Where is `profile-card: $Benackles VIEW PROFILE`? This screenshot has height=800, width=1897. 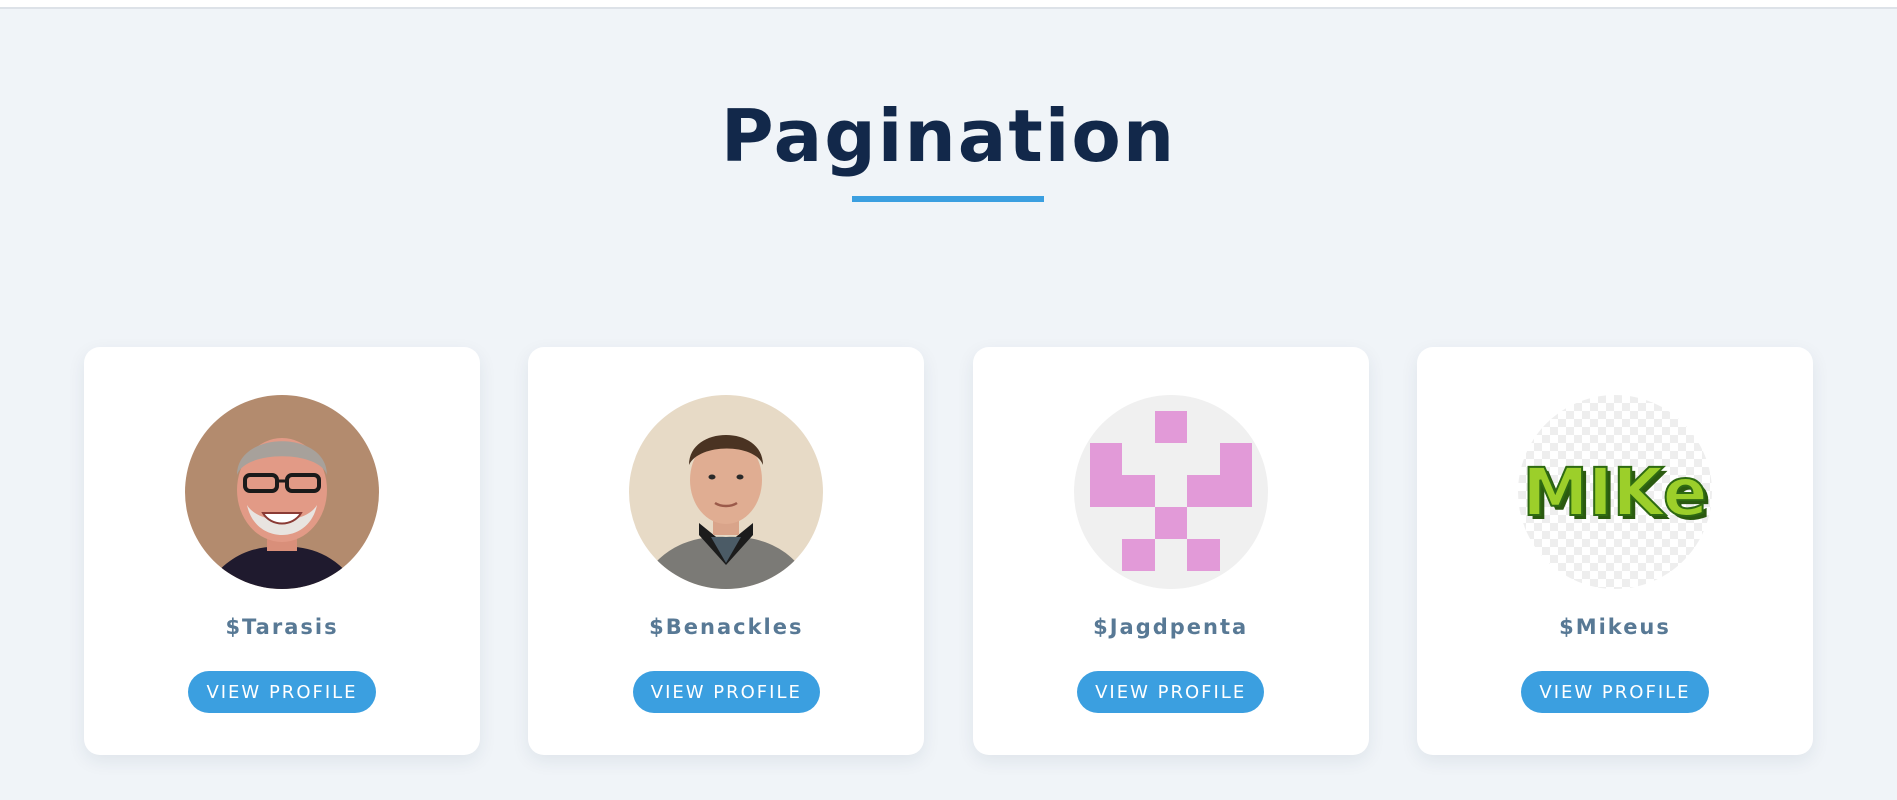 profile-card: $Benackles VIEW PROFILE is located at coordinates (726, 551).